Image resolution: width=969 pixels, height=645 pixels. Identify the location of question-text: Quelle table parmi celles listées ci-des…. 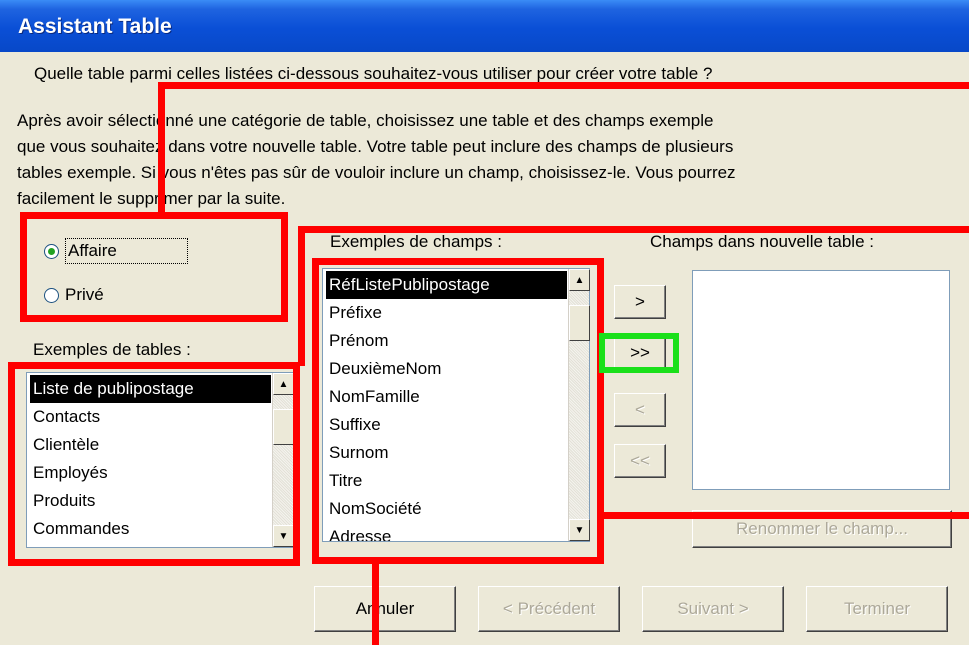
(373, 73).